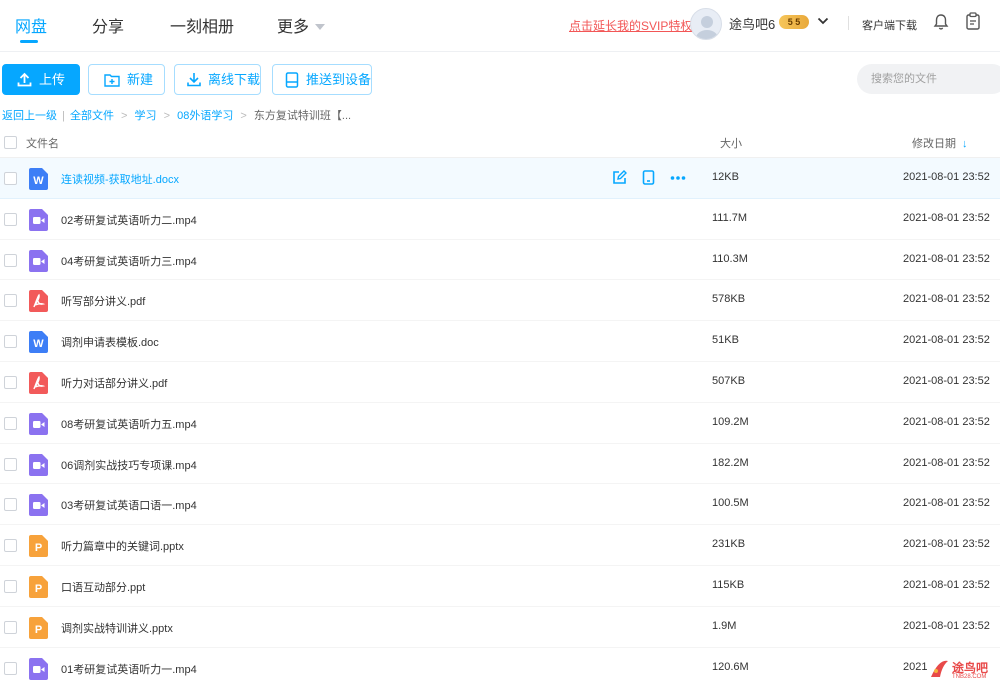  I want to click on table-row: 听力对话部分讲义.pdf 507KB 2021-08-01 23:52, so click(500, 382).